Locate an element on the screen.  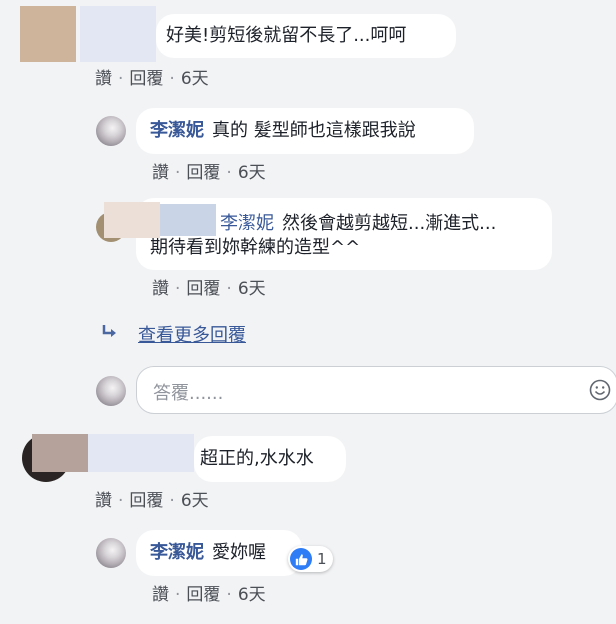
reply-arrow-icon is located at coordinates (110, 332).